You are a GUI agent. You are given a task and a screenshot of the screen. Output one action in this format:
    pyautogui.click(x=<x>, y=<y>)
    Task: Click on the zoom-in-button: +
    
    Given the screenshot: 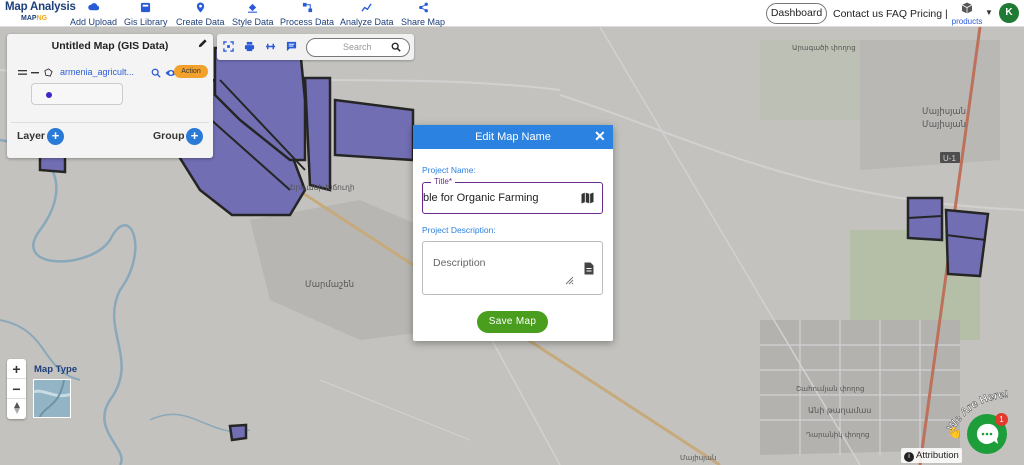 What is the action you would take?
    pyautogui.click(x=16, y=369)
    